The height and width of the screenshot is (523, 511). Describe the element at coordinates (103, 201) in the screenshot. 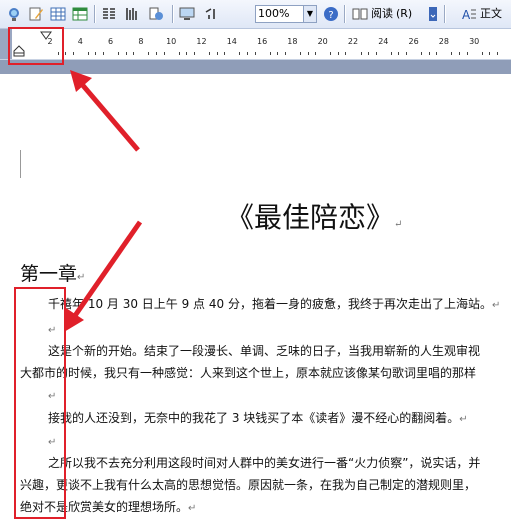

I see `annotation-arrows` at that location.